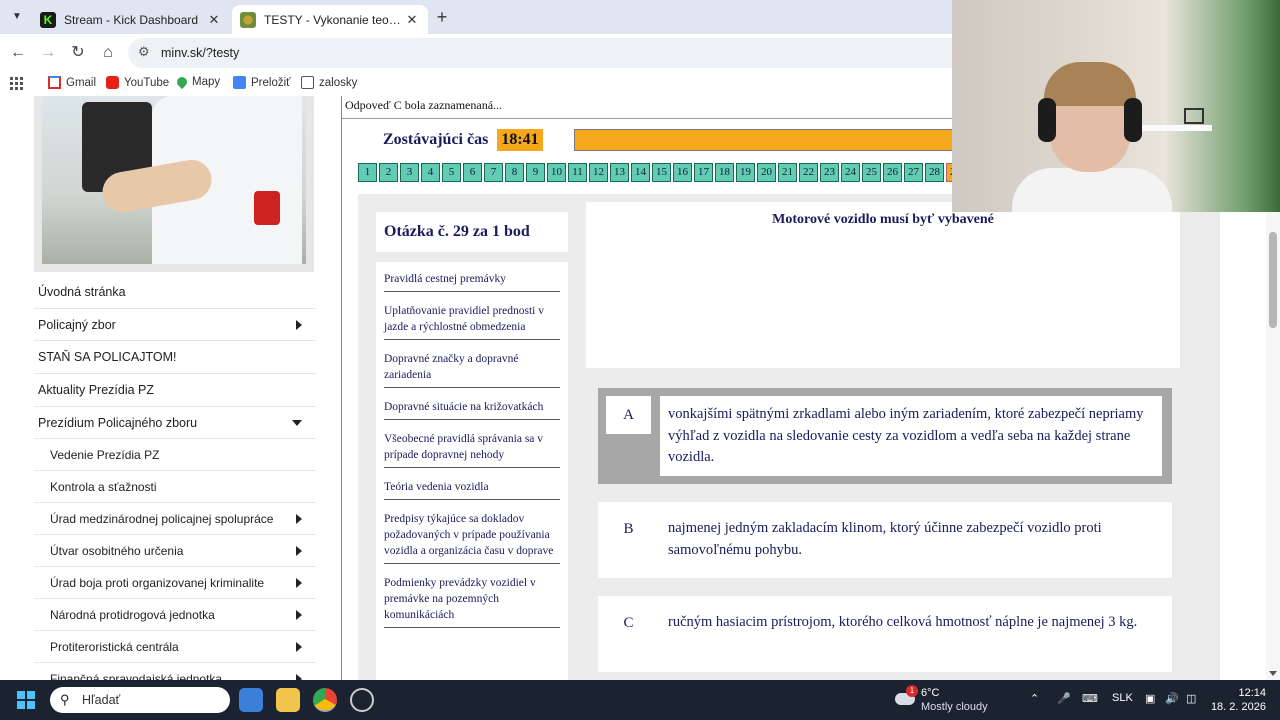  I want to click on chrome-app-icon, so click(325, 700).